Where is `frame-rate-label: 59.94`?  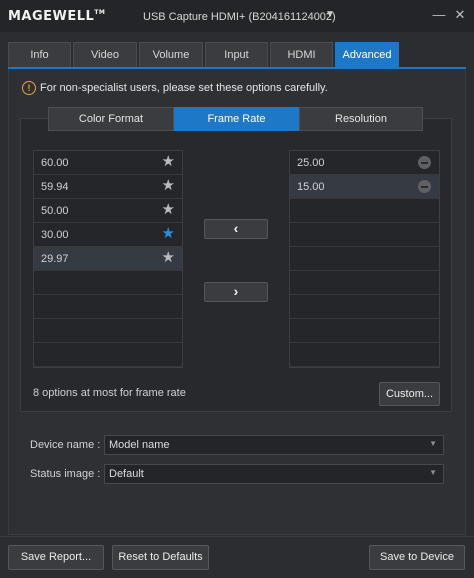 frame-rate-label: 59.94 is located at coordinates (55, 187).